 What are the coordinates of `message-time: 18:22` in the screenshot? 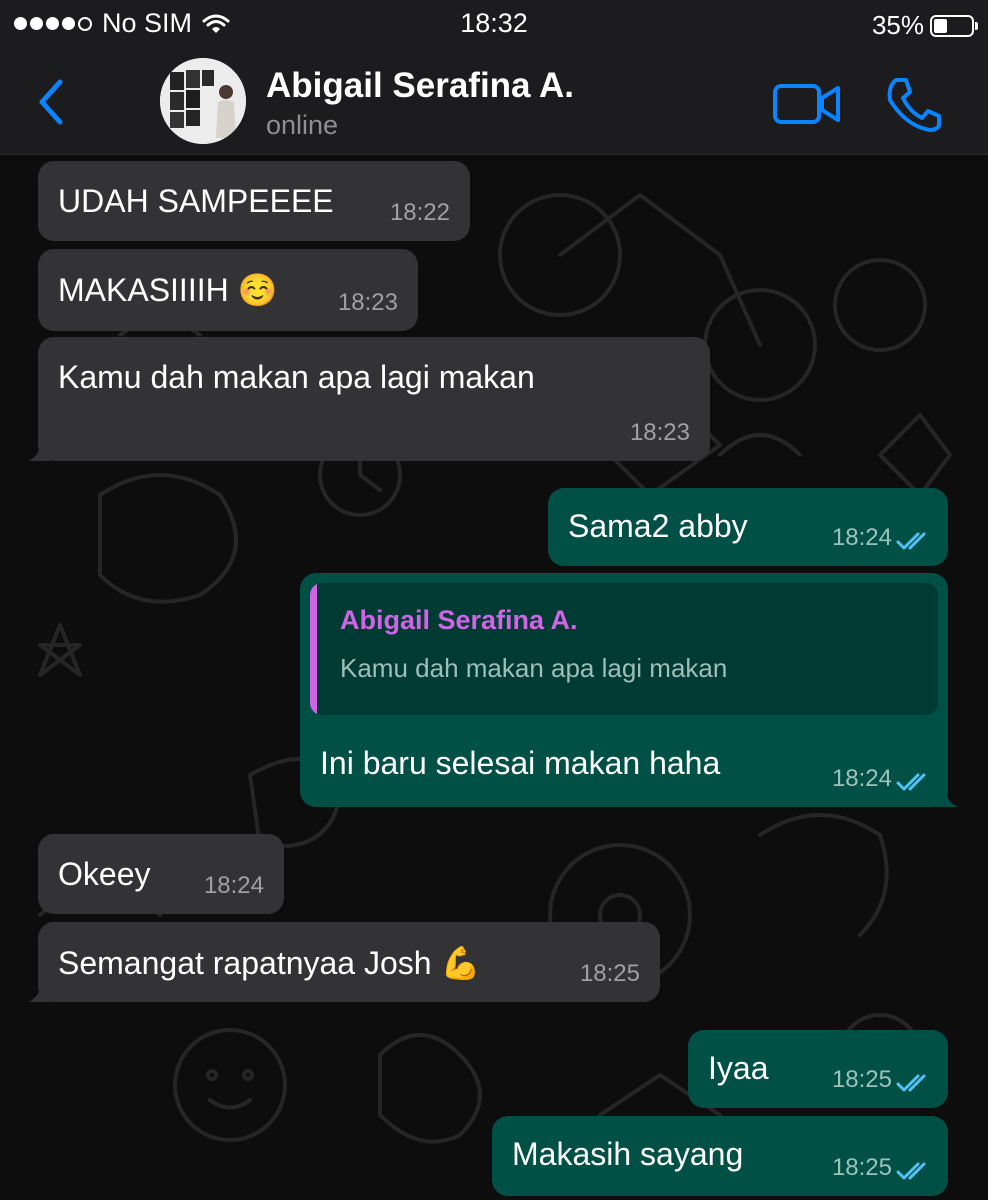 It's located at (419, 212).